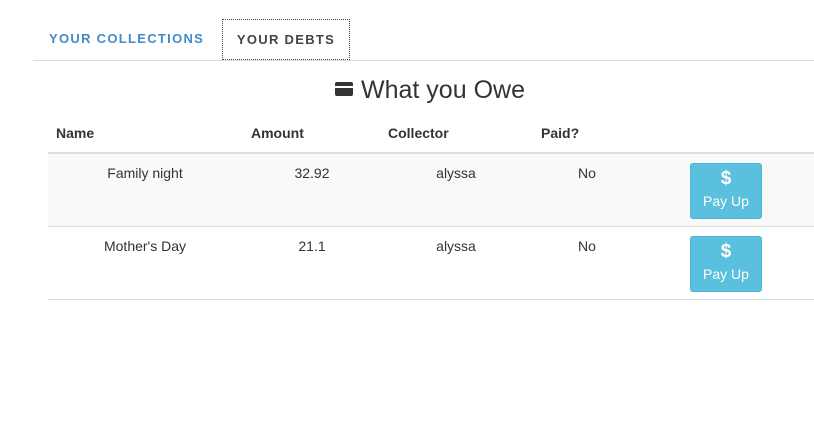  Describe the element at coordinates (312, 246) in the screenshot. I see `cell-amount: 21.1` at that location.